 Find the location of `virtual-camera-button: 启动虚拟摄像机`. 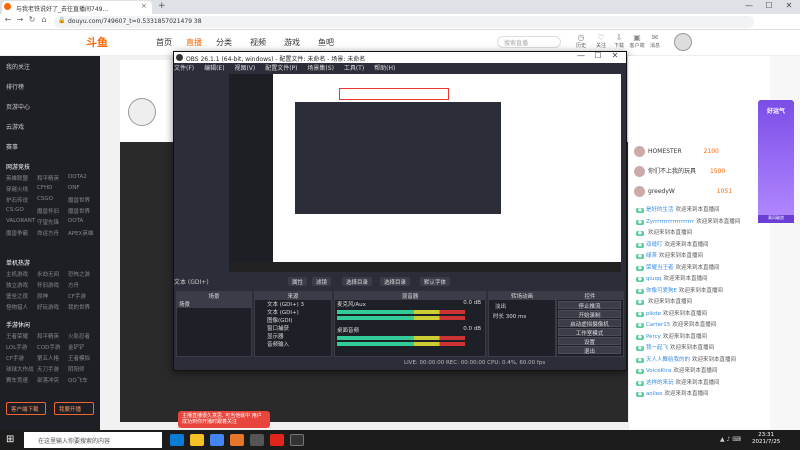

virtual-camera-button: 启动虚拟摄像机 is located at coordinates (589, 323).